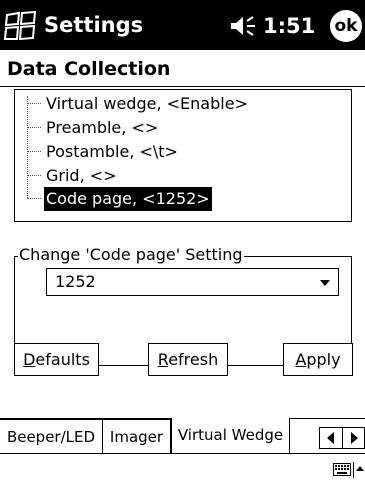  I want to click on tree-item-label: Grid, <>, so click(81, 175).